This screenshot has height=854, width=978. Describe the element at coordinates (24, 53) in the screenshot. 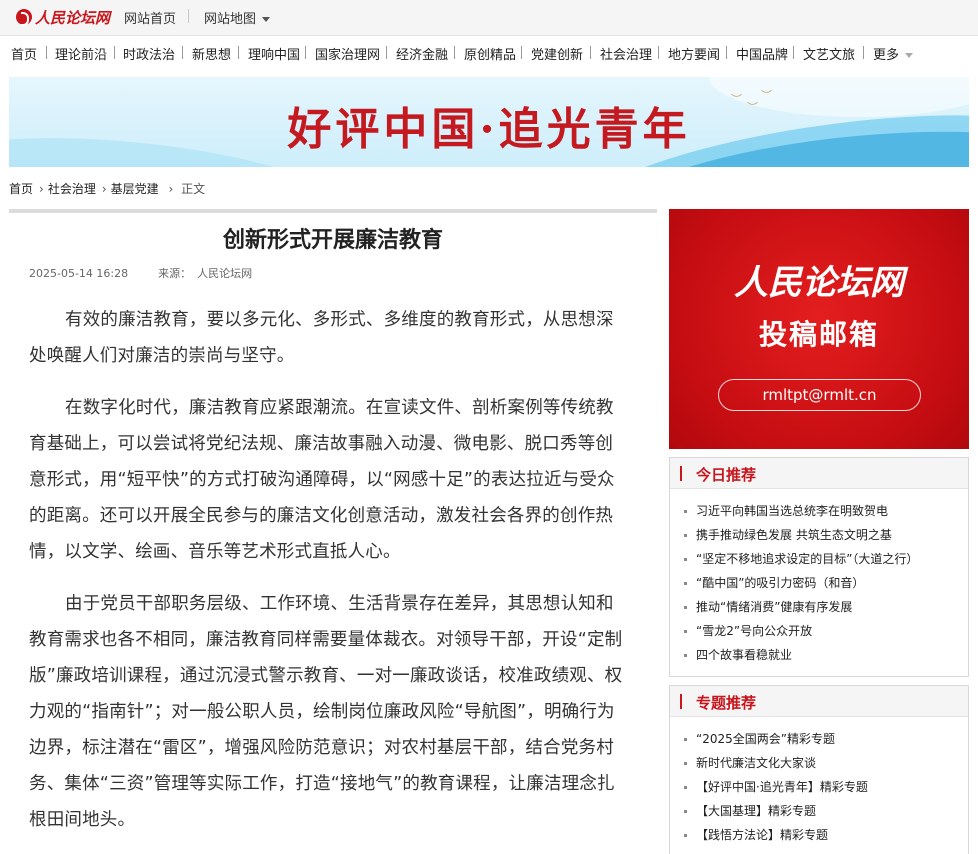

I see `nav-item-home: 首页` at that location.